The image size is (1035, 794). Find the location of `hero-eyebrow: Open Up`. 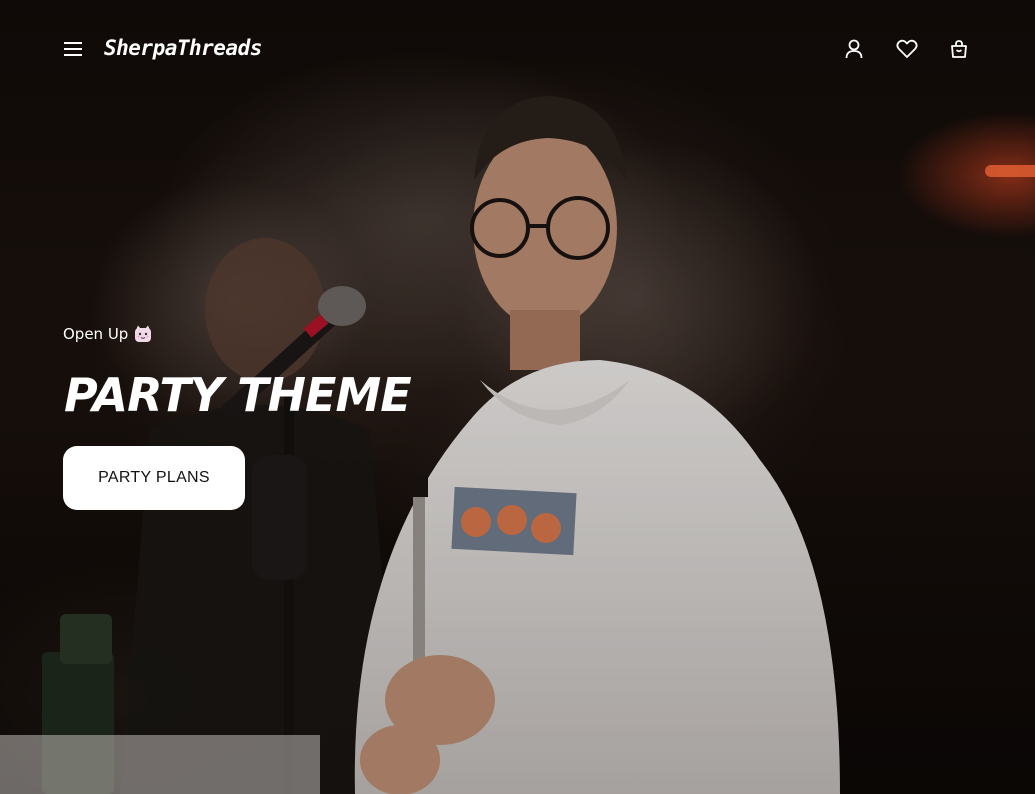

hero-eyebrow: Open Up is located at coordinates (107, 334).